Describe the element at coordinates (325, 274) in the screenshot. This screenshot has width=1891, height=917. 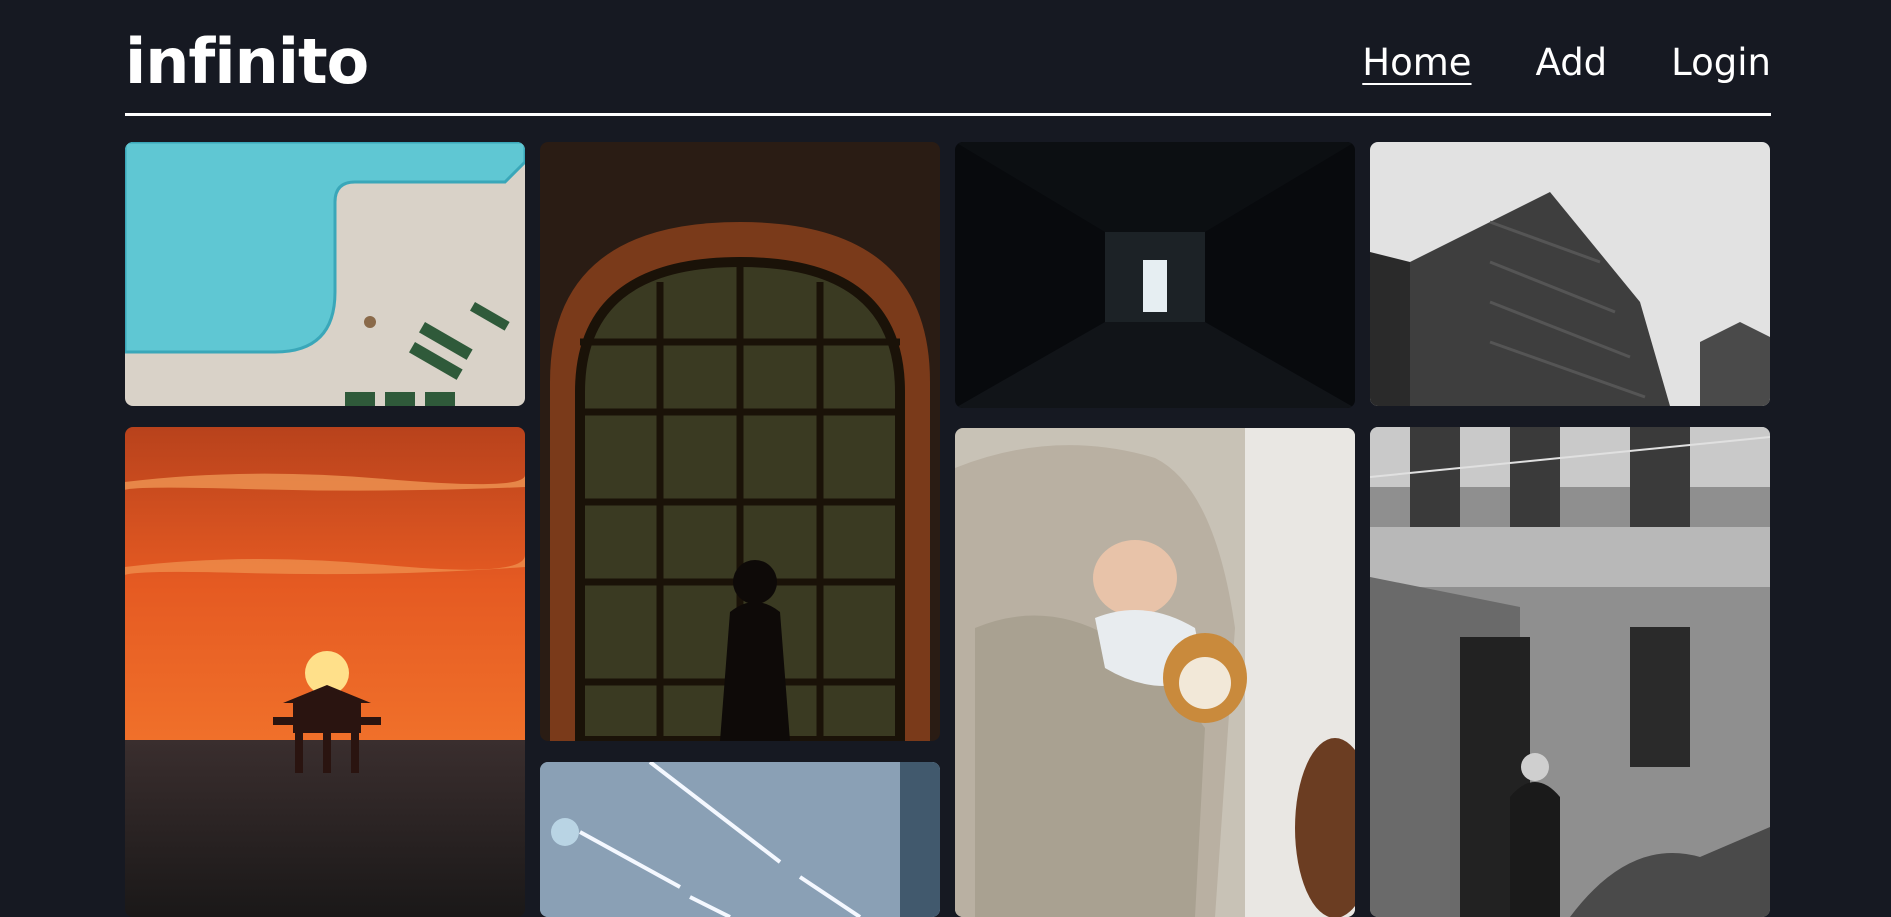
I see `photo-pool-aerial` at that location.